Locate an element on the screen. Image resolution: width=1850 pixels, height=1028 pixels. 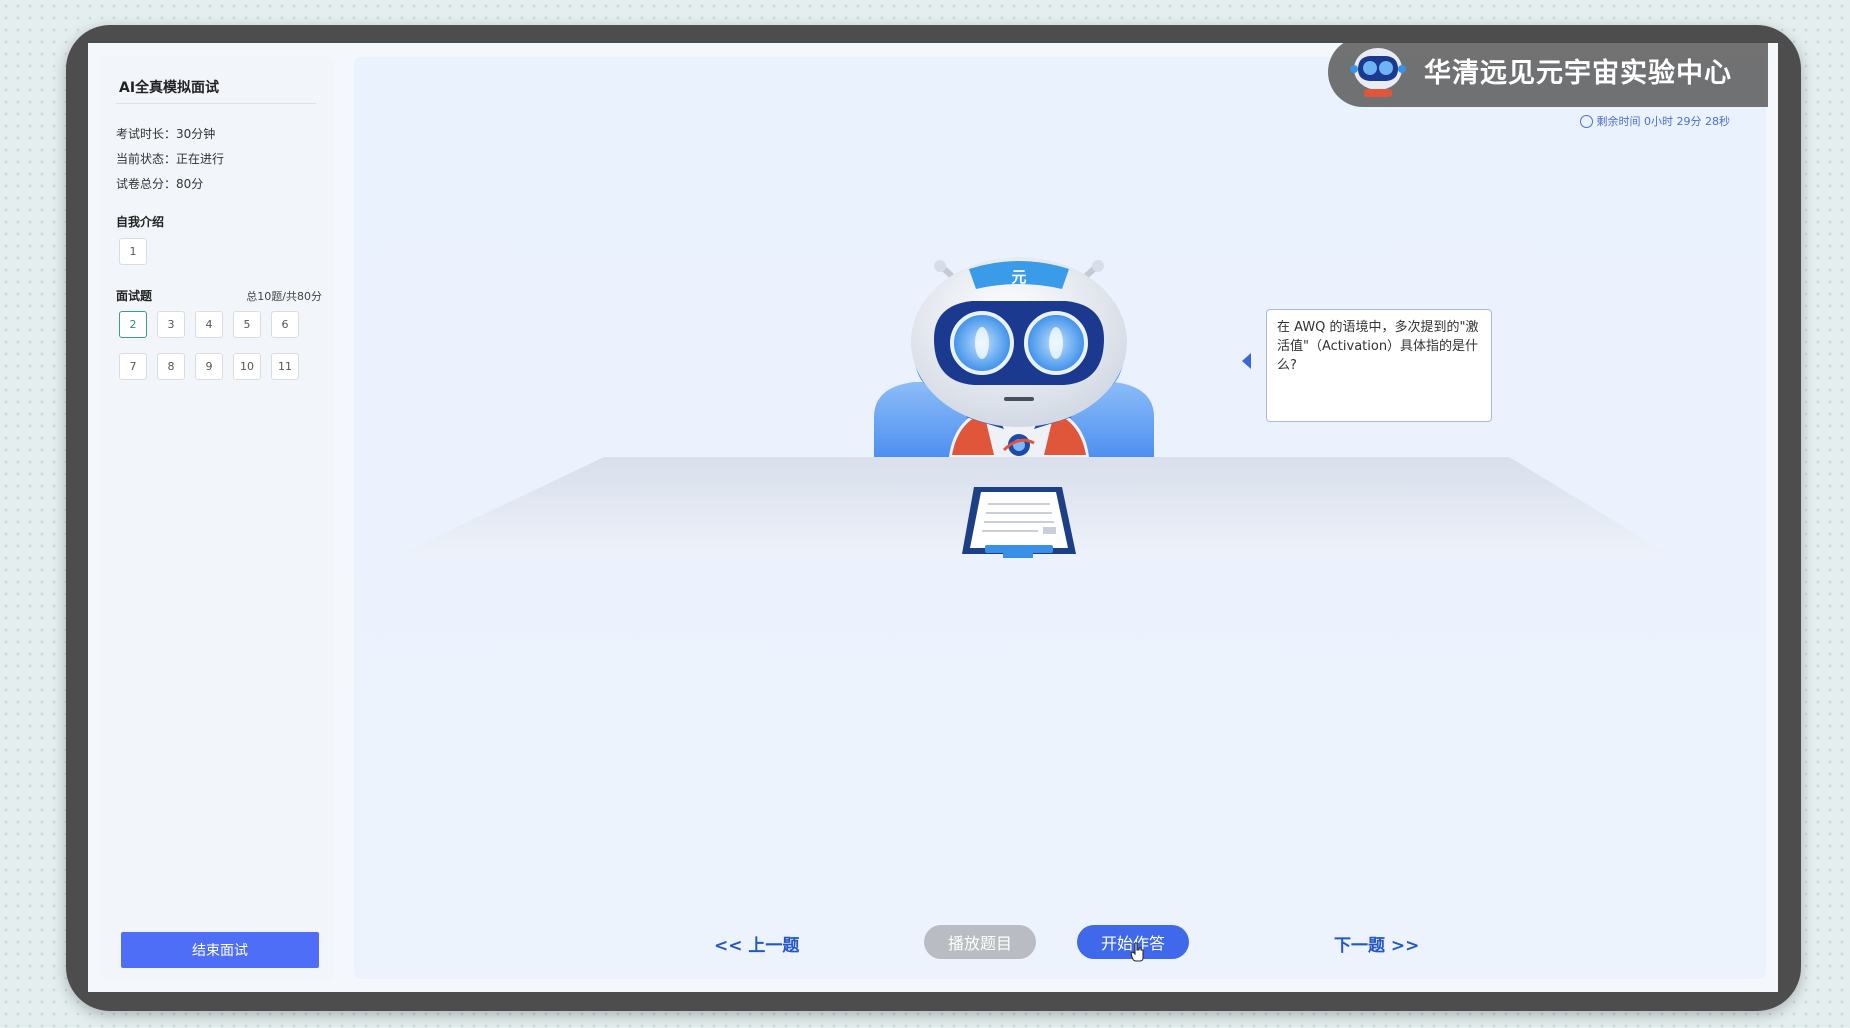
question-10-button: 10 is located at coordinates (247, 366).